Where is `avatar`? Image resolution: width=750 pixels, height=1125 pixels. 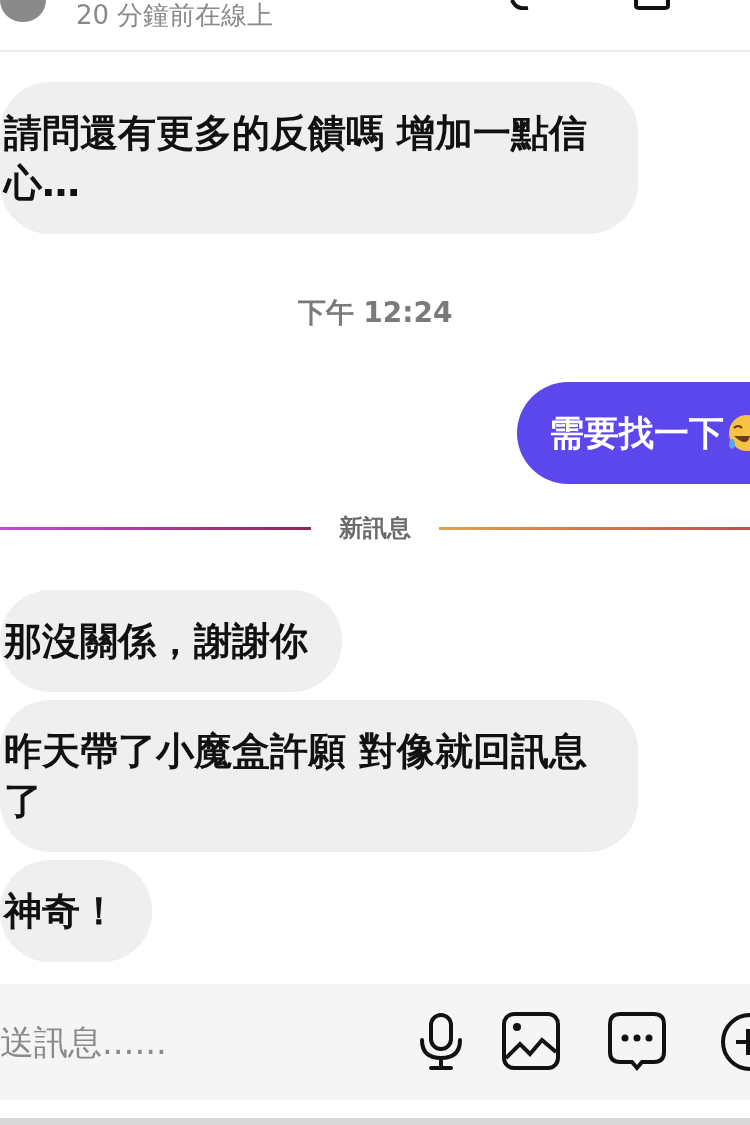
avatar is located at coordinates (23, 11).